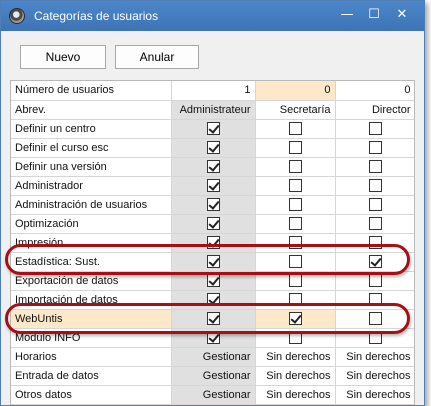 This screenshot has width=431, height=406. I want to click on row-label: Abrev., so click(91, 110).